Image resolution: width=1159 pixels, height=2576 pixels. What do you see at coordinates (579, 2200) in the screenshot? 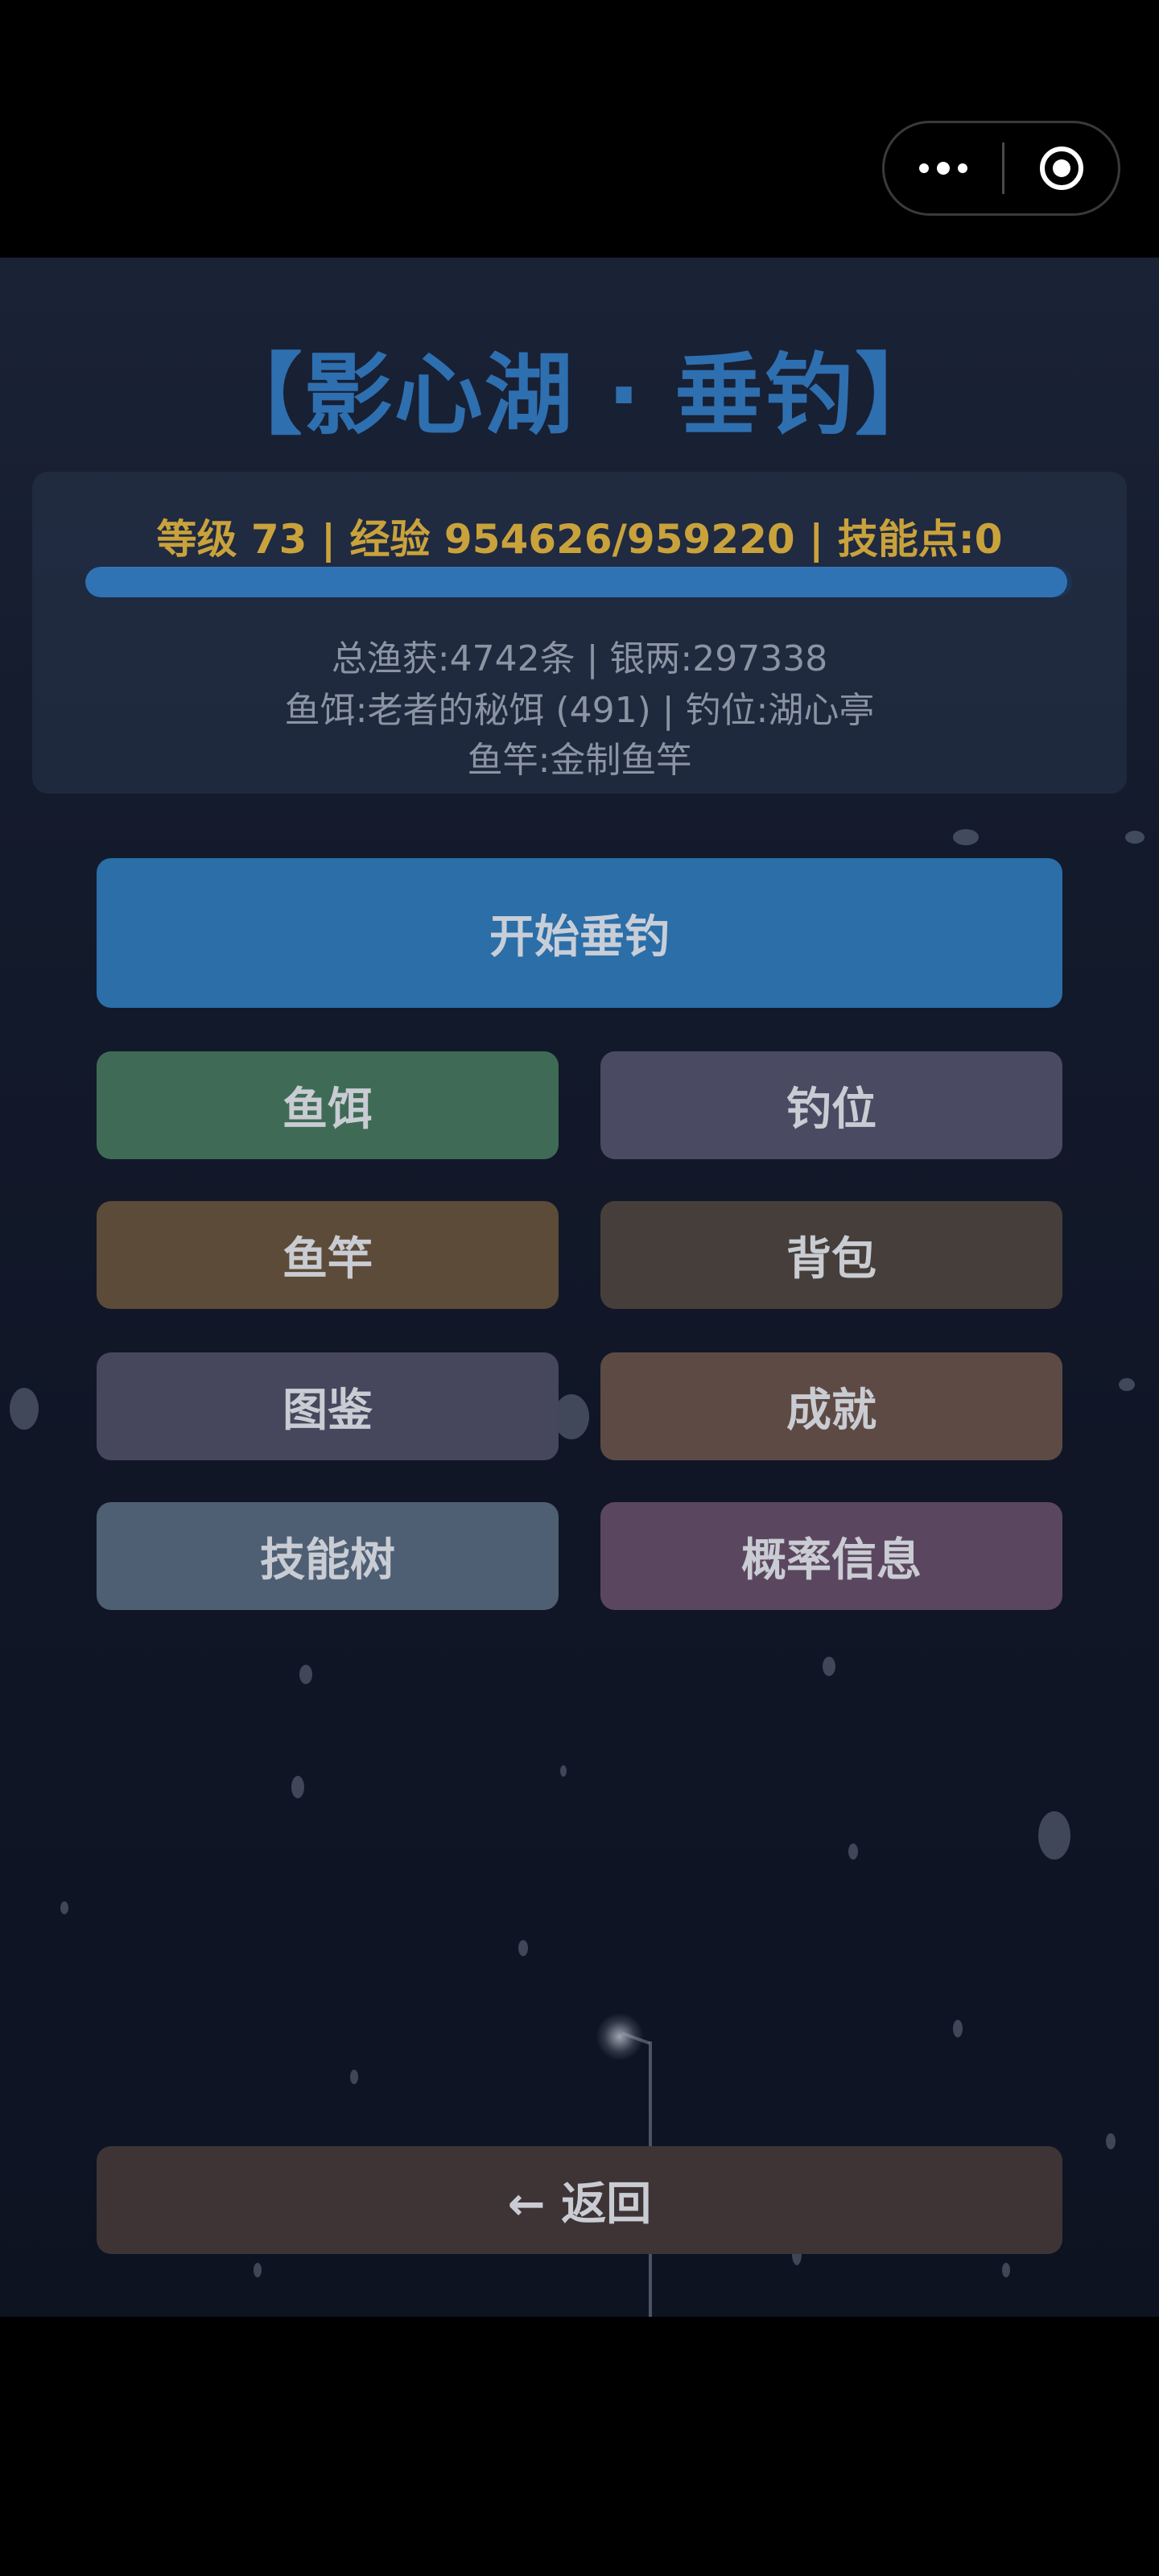
I see `back-button: ← 返回` at bounding box center [579, 2200].